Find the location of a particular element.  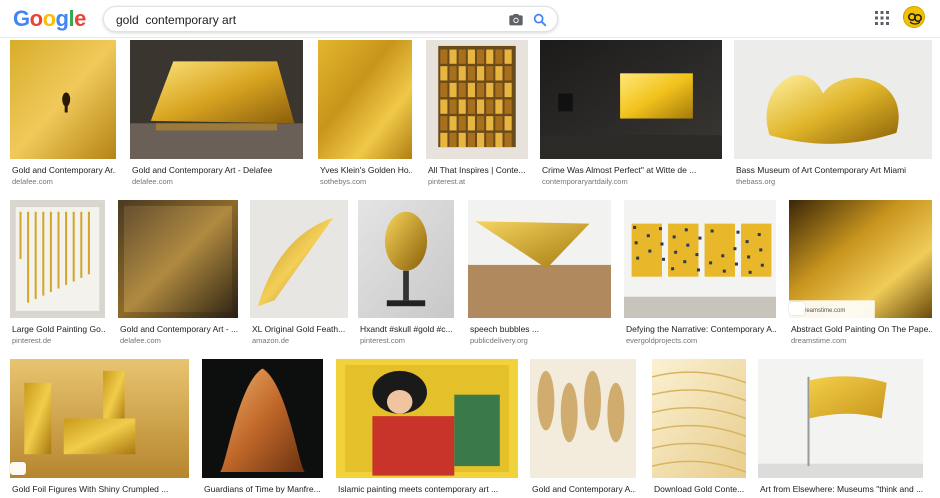

product-badge-icon is located at coordinates (797, 308).